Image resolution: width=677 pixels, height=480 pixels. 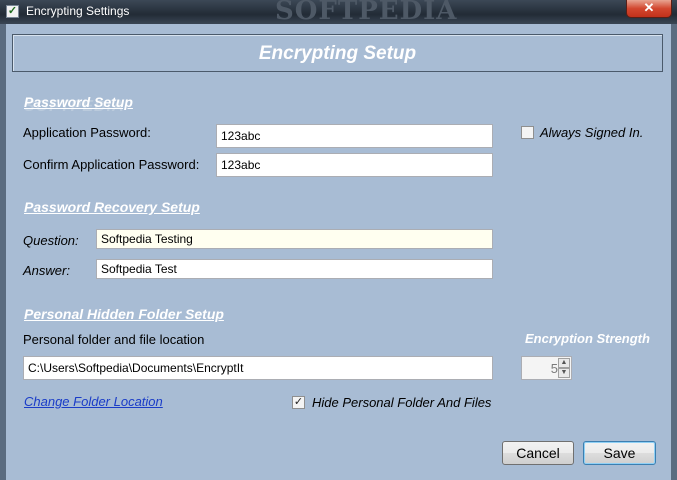 I want to click on window-checkbox-icon: ✓, so click(x=12, y=11).